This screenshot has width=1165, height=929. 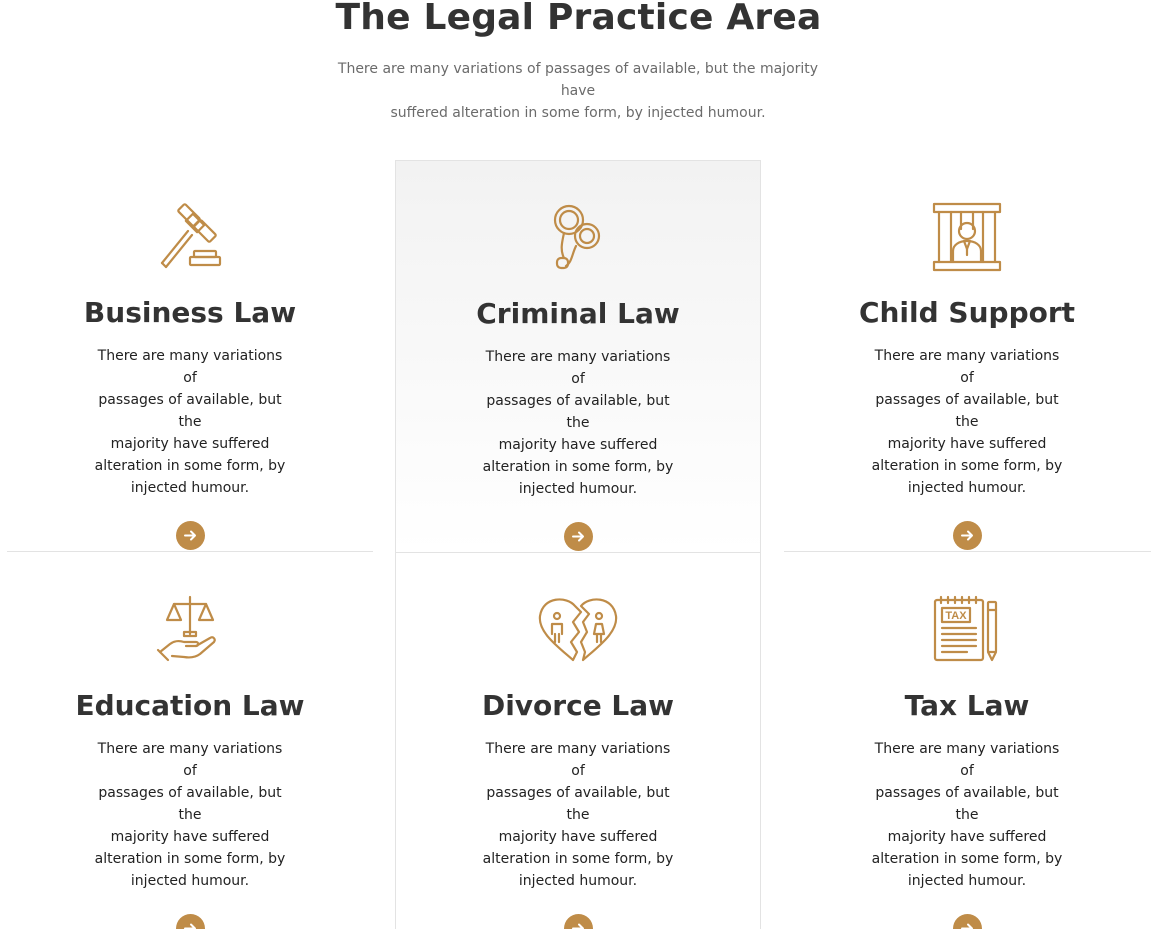 What do you see at coordinates (190, 237) in the screenshot?
I see `gavel-icon` at bounding box center [190, 237].